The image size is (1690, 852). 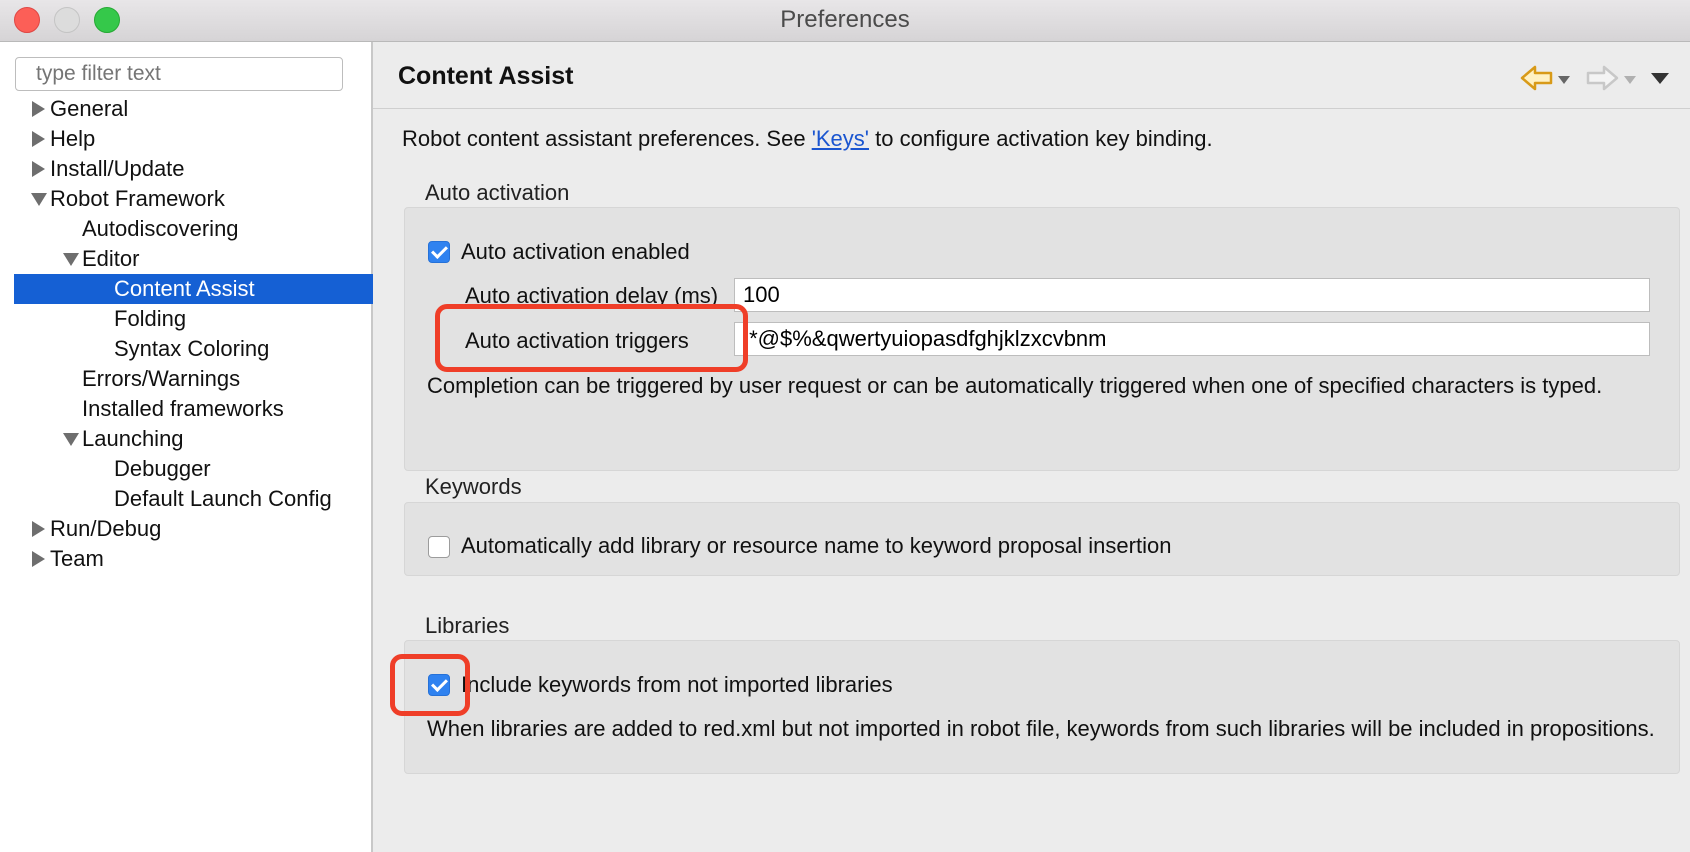 I want to click on tree-item-label: Team, so click(x=77, y=558).